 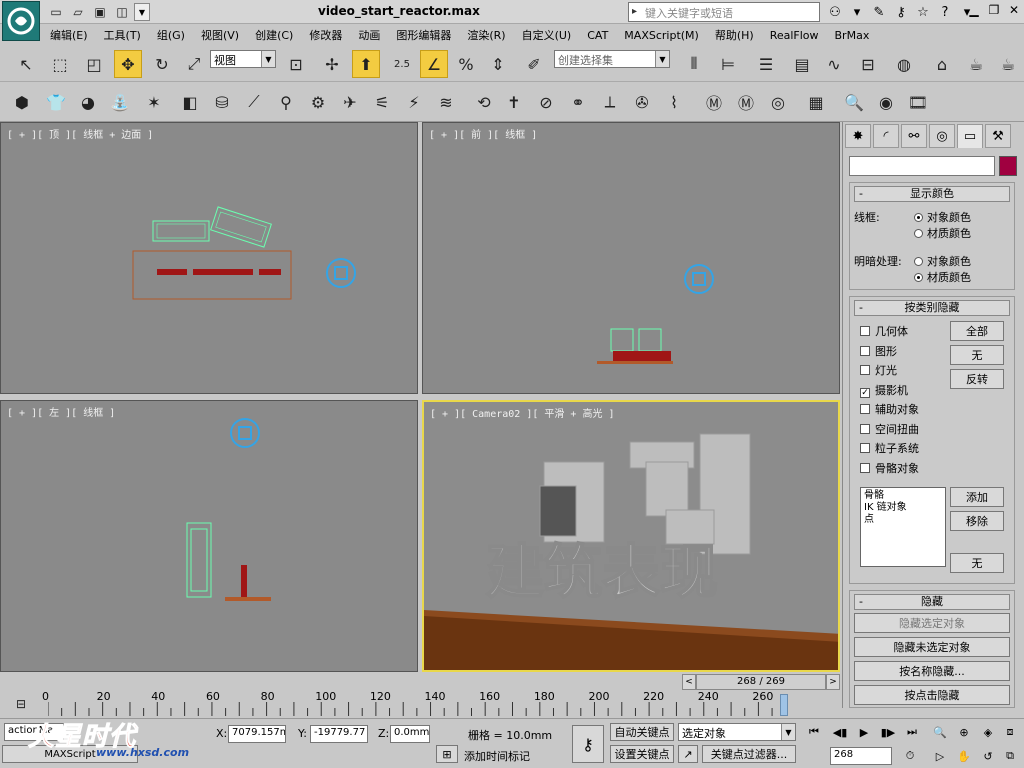 I want to click on modify-tab-icon: ◜, so click(x=886, y=136).